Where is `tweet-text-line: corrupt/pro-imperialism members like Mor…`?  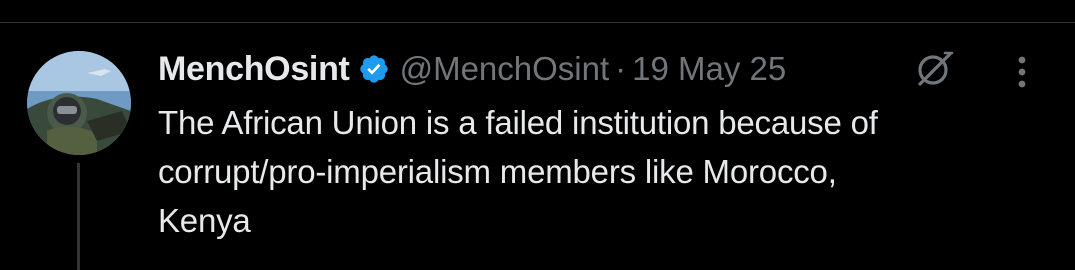
tweet-text-line: corrupt/pro-imperialism members like Mor… is located at coordinates (497, 171).